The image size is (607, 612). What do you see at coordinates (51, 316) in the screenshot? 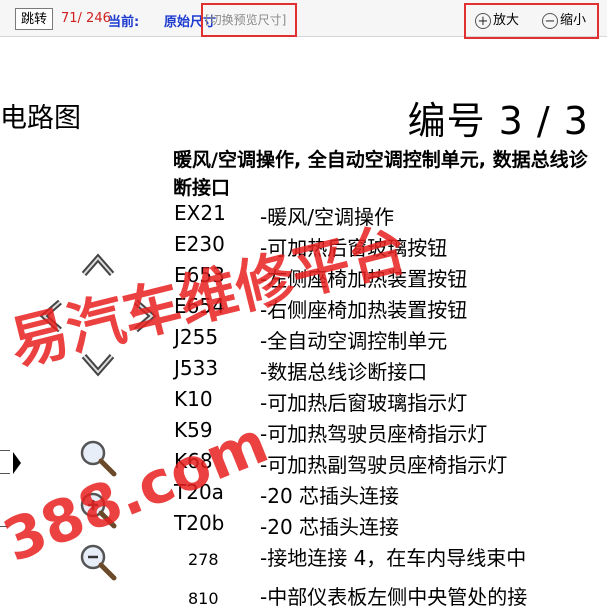
I see `pan-left-icon` at bounding box center [51, 316].